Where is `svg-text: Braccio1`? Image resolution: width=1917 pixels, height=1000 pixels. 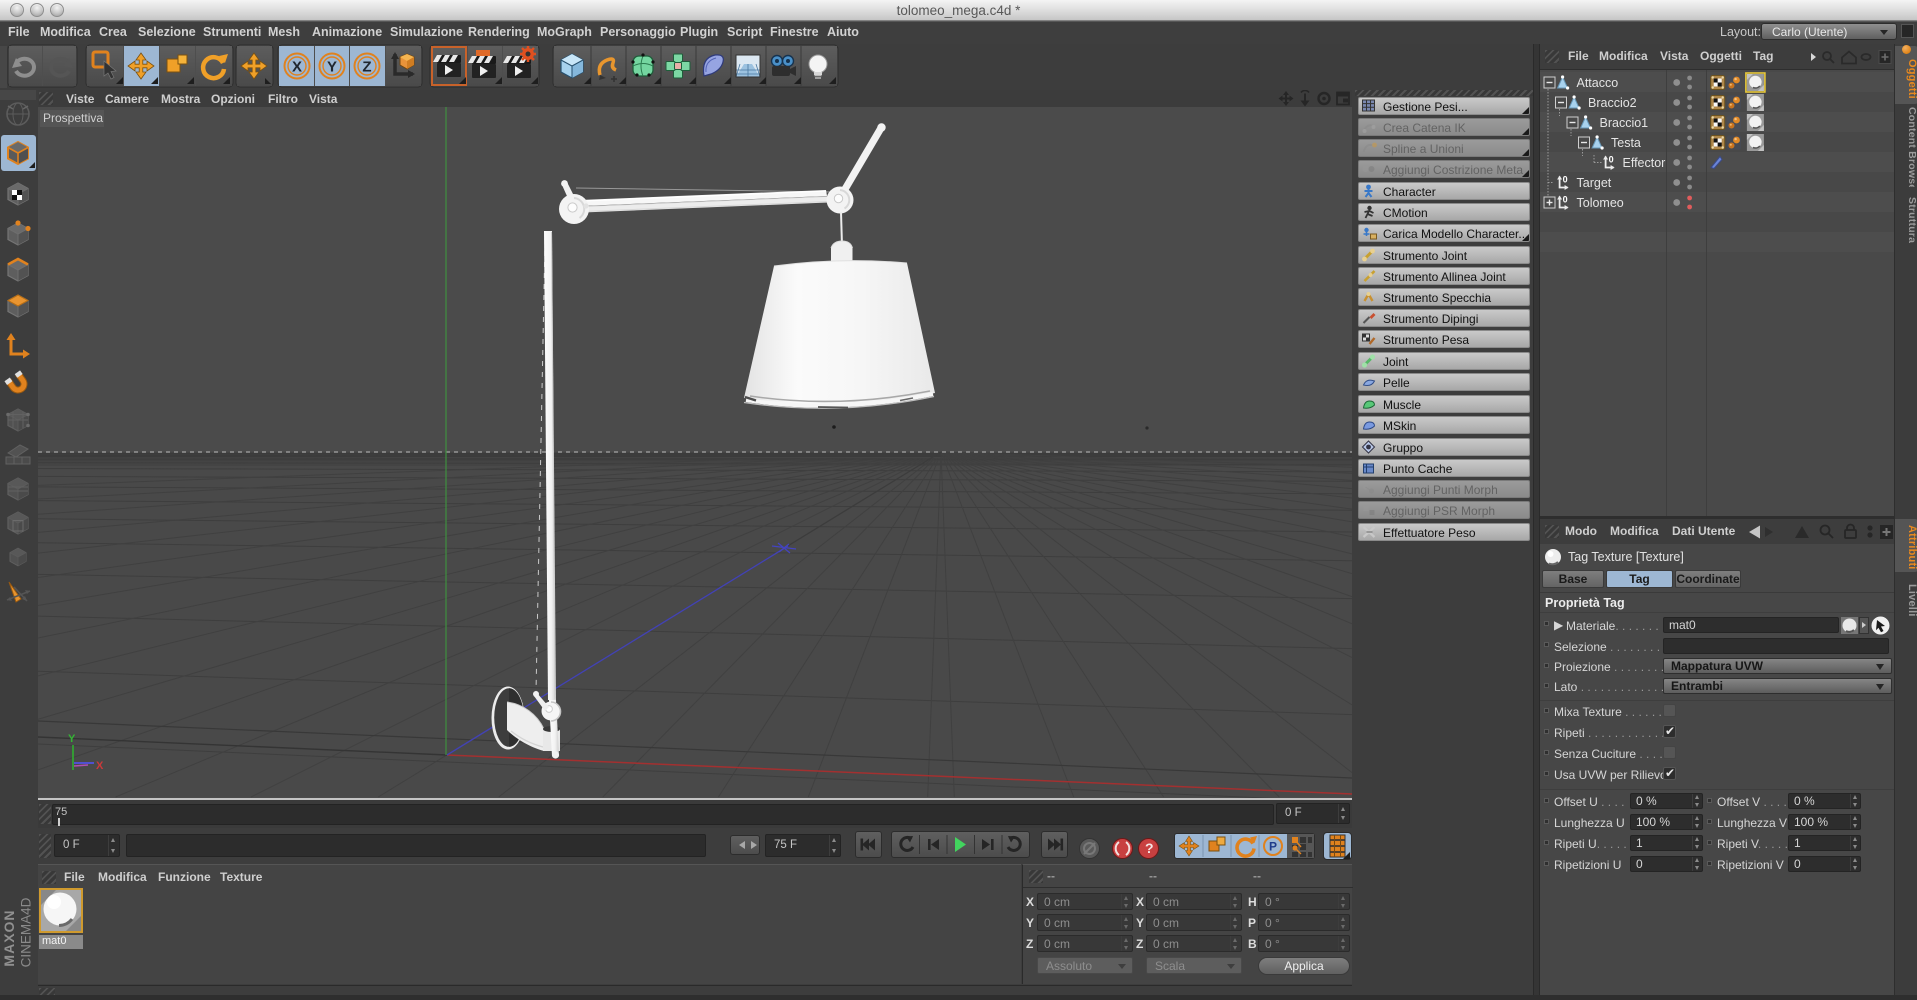
svg-text: Braccio1 is located at coordinates (1624, 123).